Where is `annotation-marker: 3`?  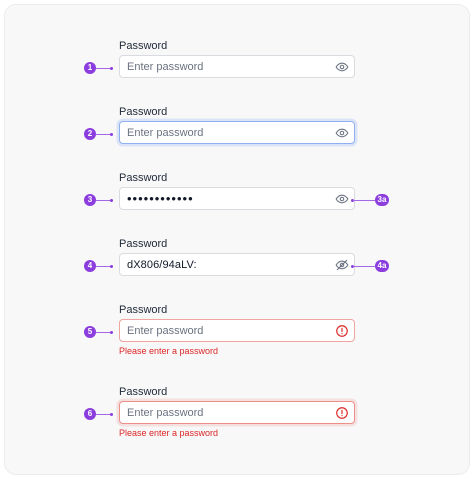 annotation-marker: 3 is located at coordinates (90, 200).